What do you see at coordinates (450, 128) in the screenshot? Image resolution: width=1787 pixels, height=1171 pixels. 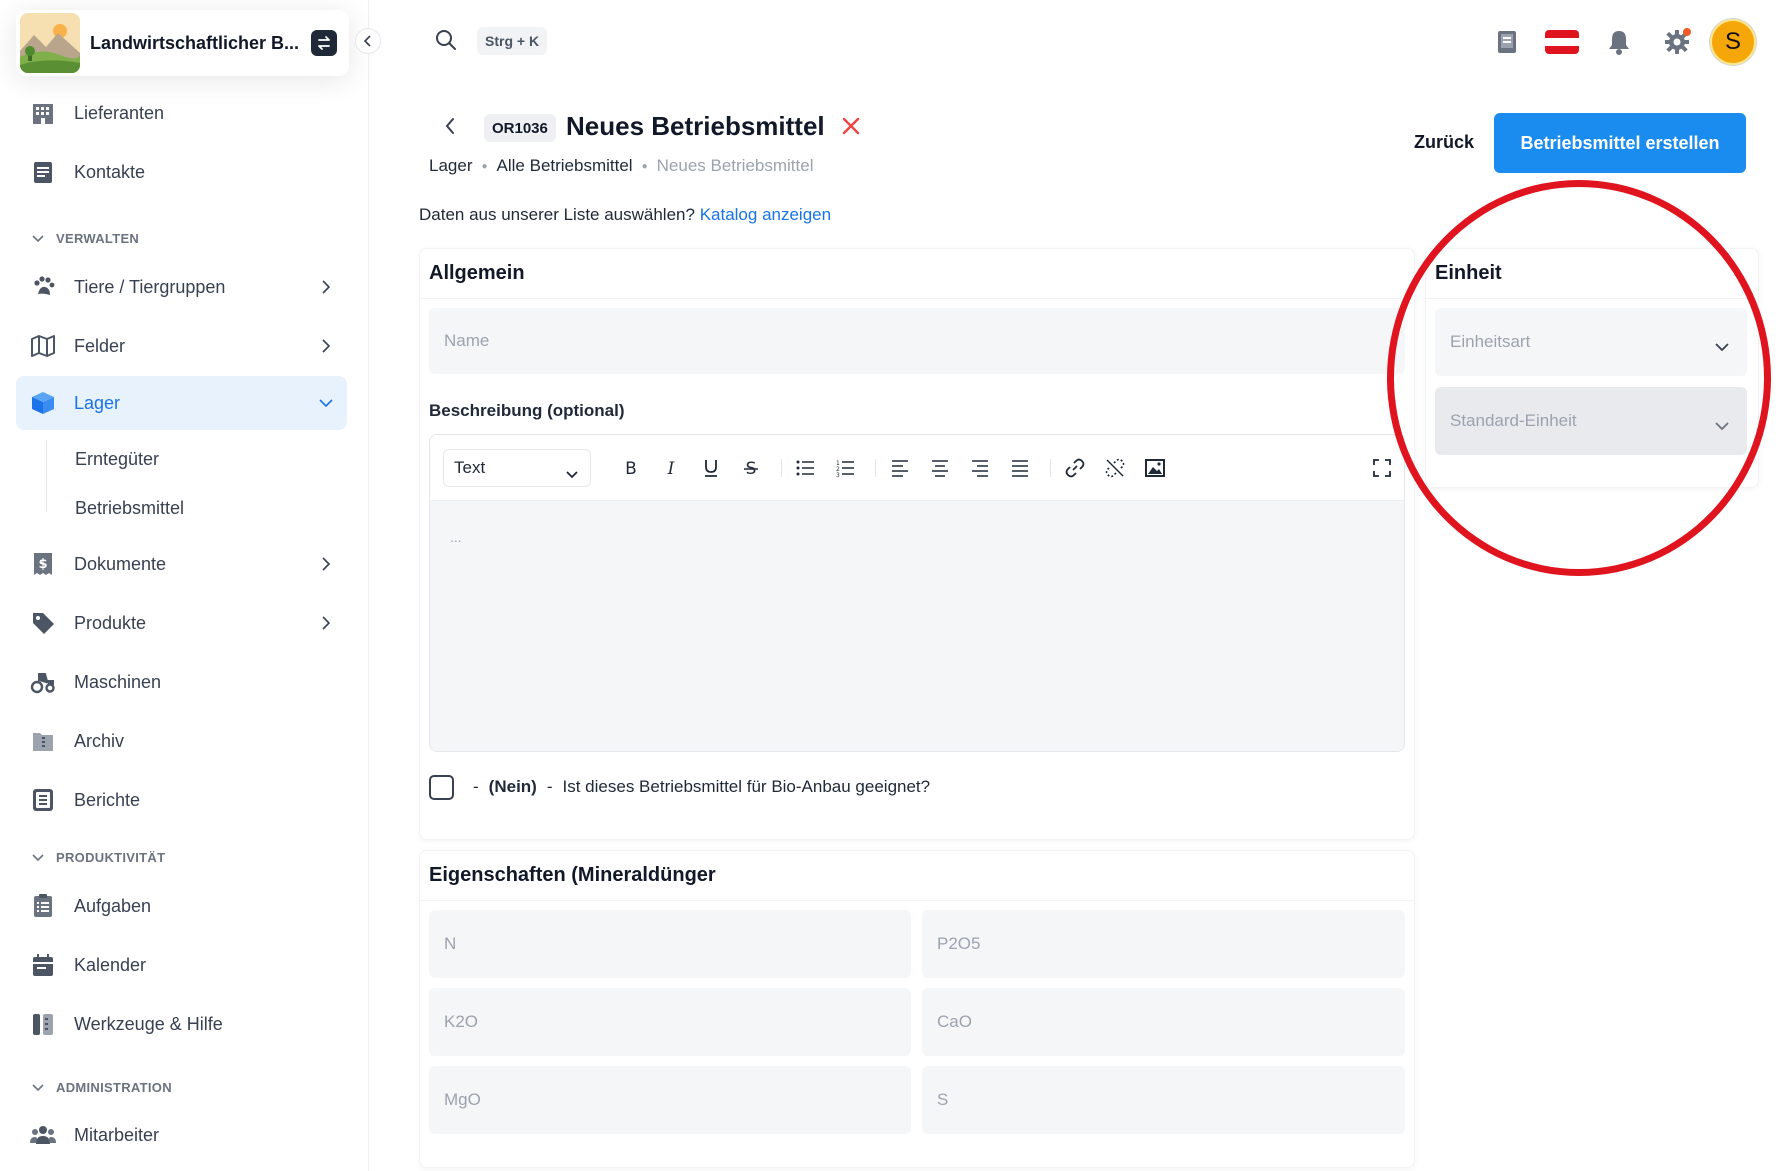 I see `back-arrow-icon` at bounding box center [450, 128].